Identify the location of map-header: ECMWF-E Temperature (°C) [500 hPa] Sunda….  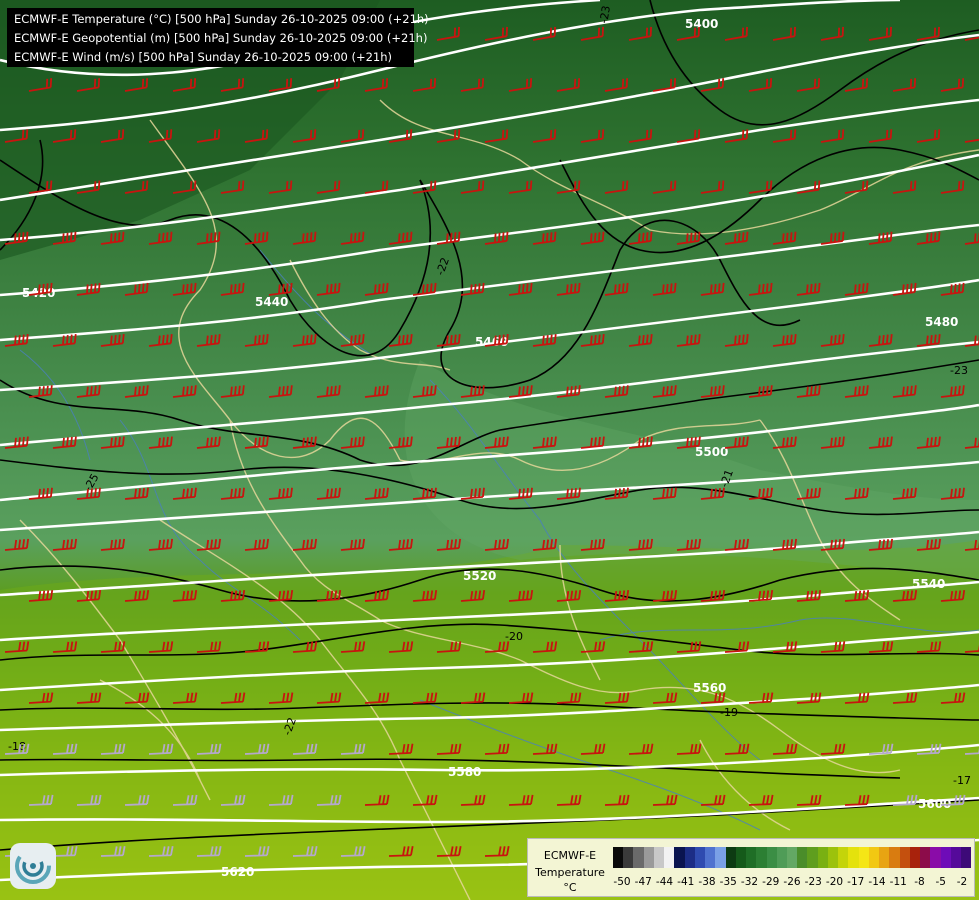
(218, 37).